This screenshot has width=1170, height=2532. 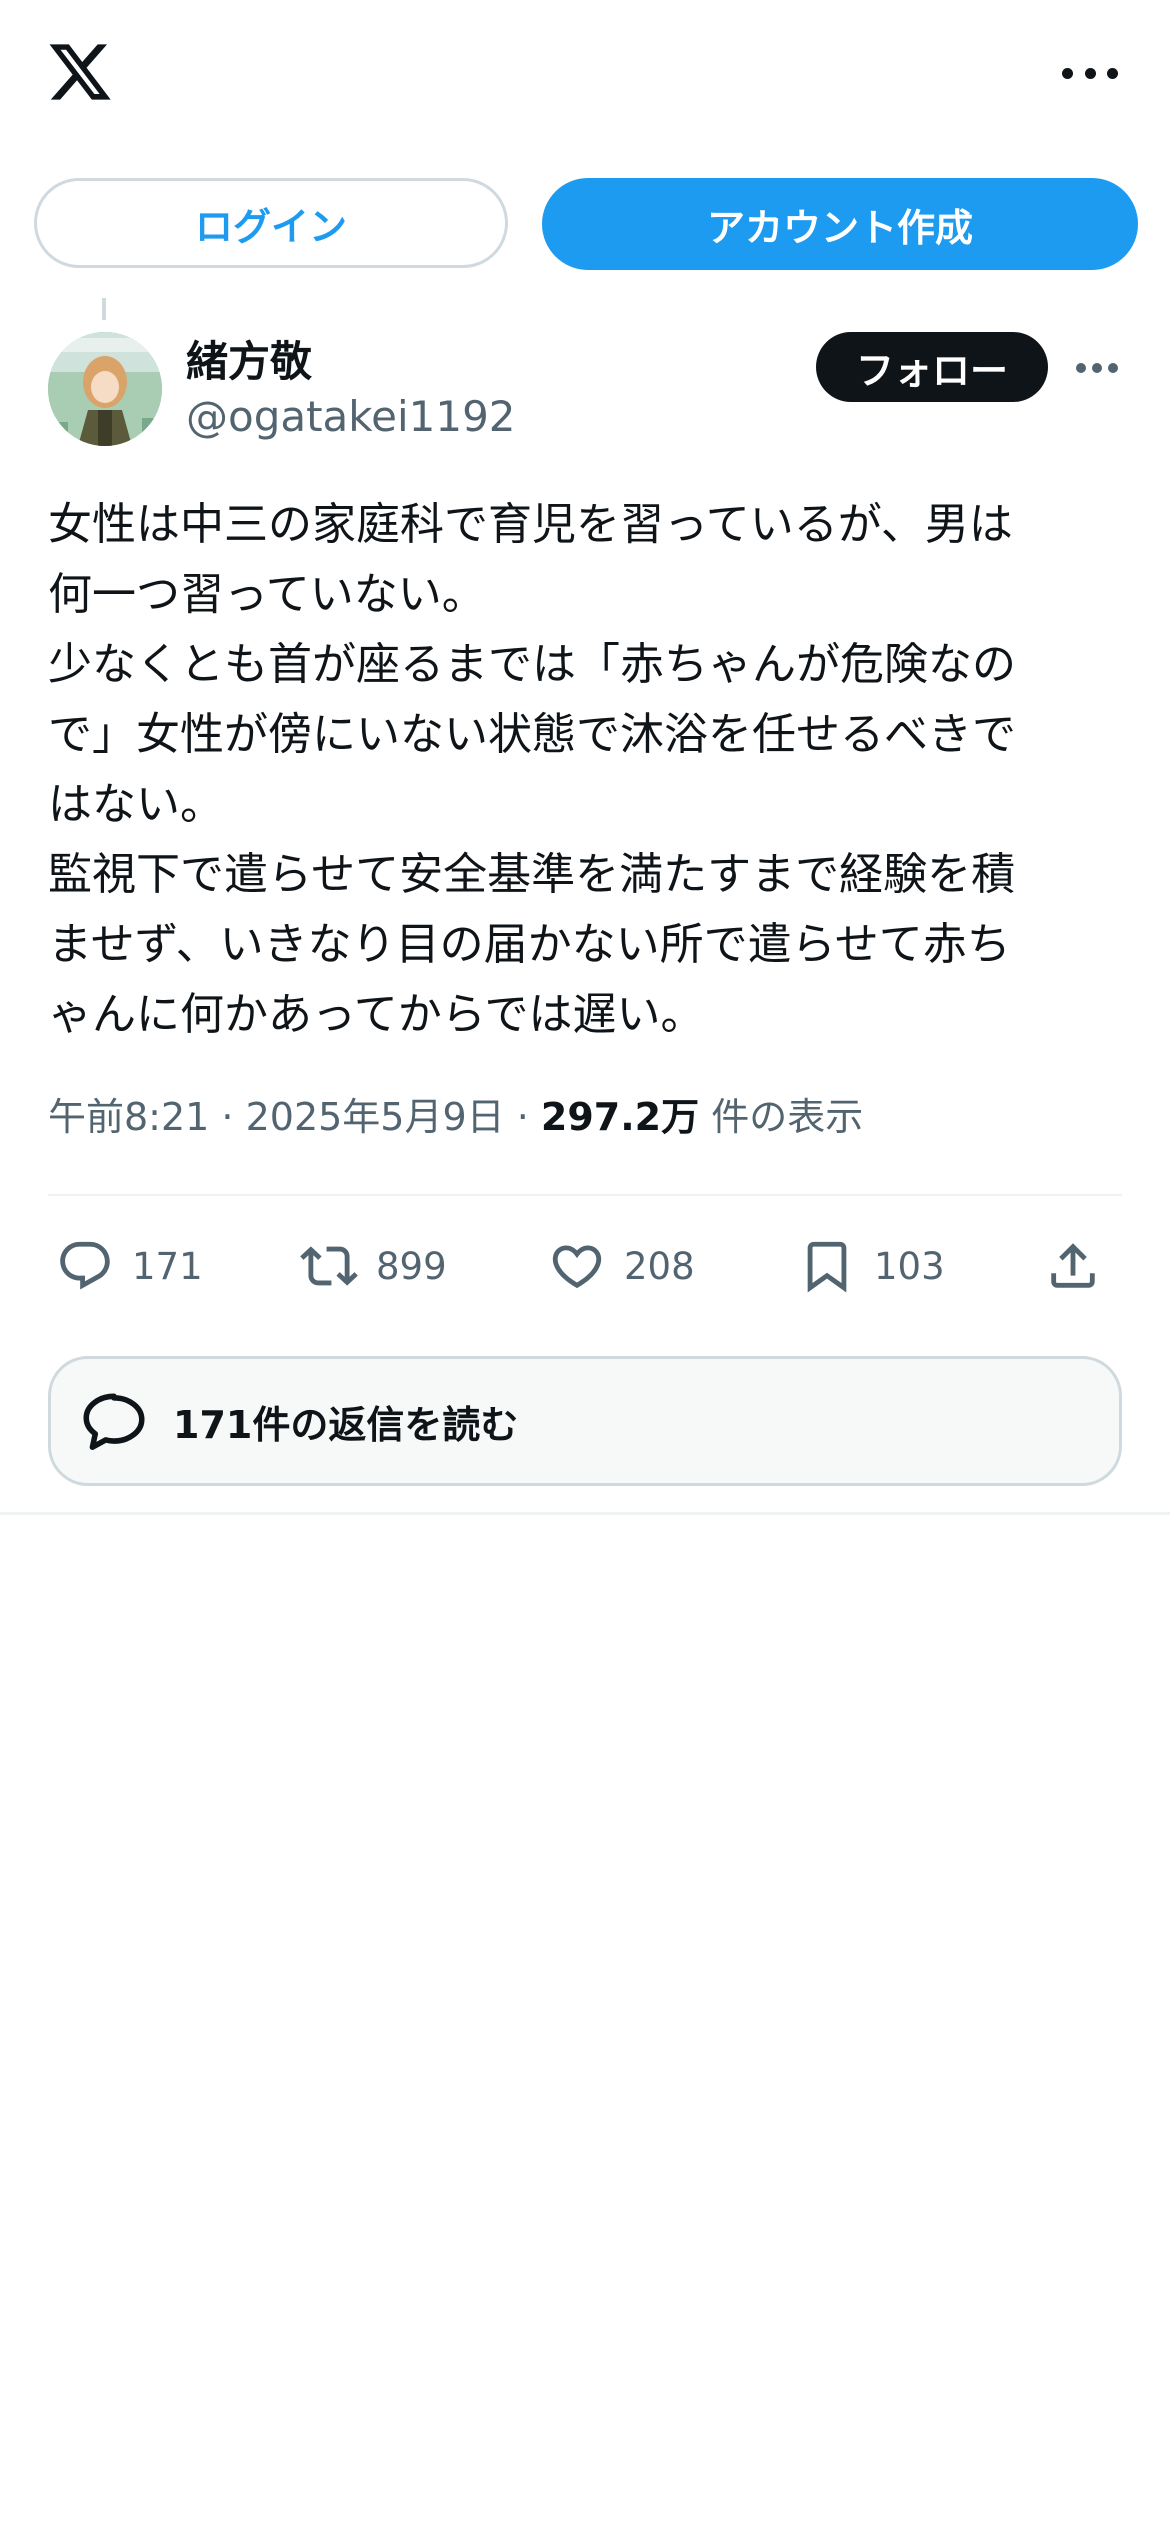 What do you see at coordinates (80, 72) in the screenshot?
I see `x-logo-icon` at bounding box center [80, 72].